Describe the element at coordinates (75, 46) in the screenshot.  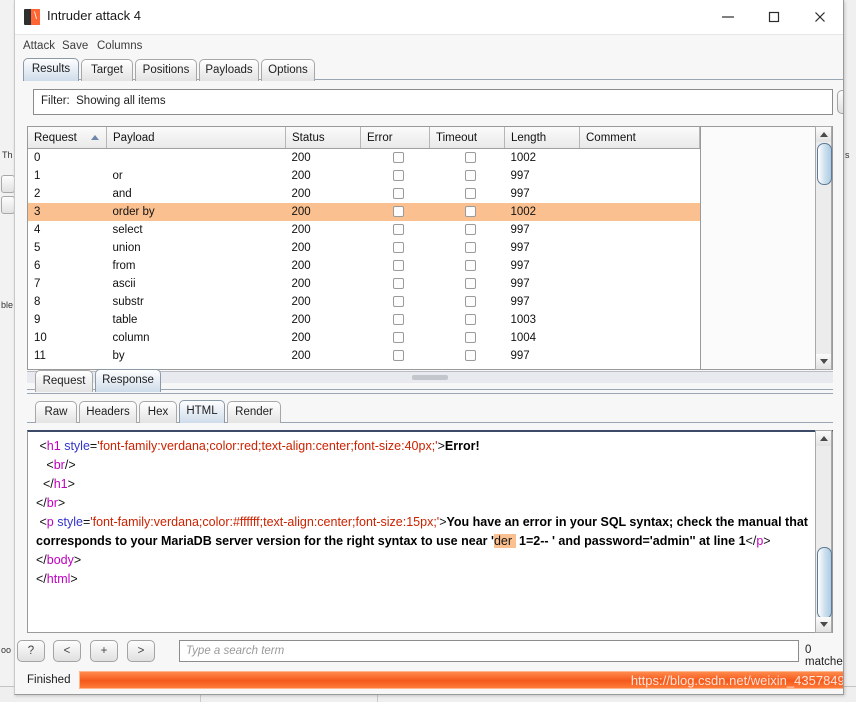
I see `menu-item-save: Save` at that location.